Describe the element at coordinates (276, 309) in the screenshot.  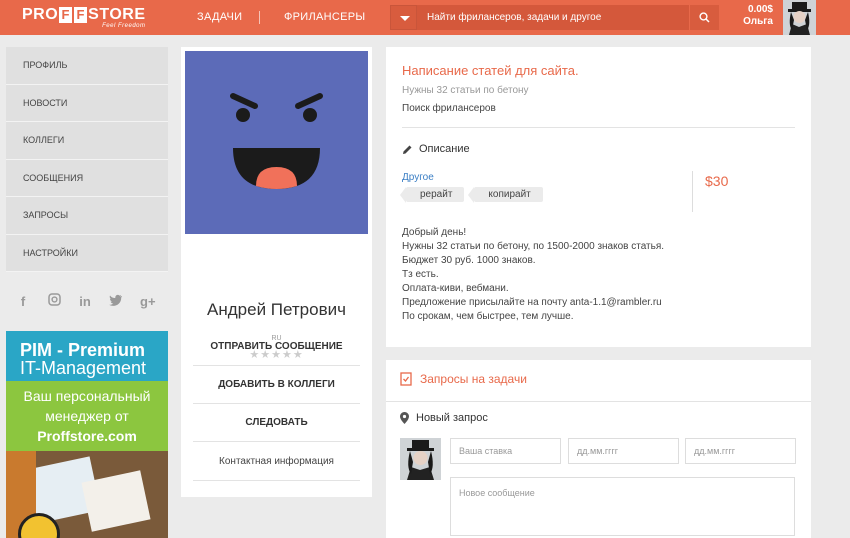
I see `profile-name: Андрей Петрович` at that location.